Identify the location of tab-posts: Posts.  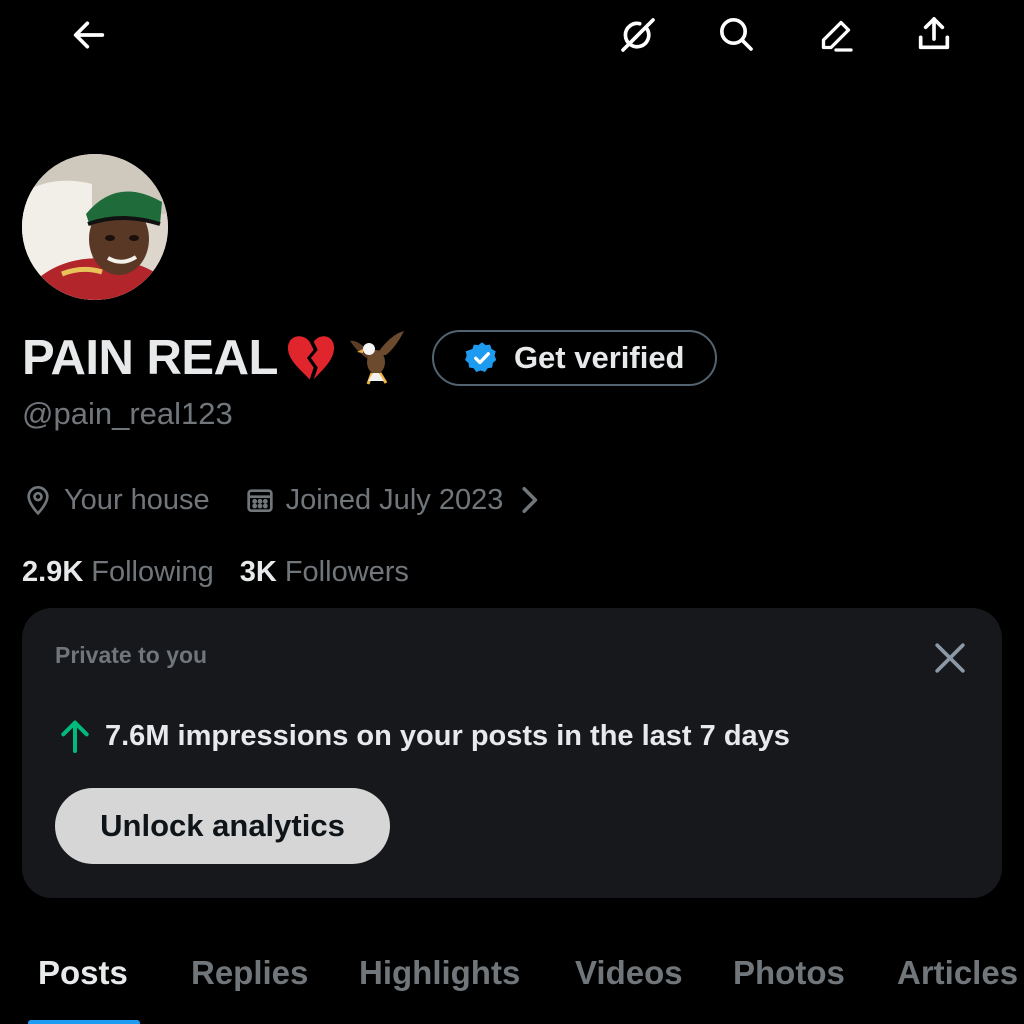
(83, 973).